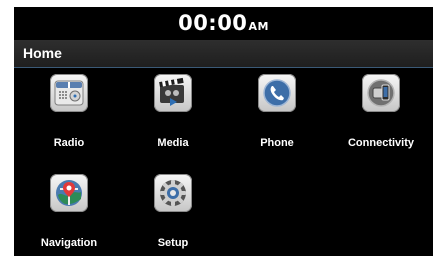  Describe the element at coordinates (173, 93) in the screenshot. I see `media-icon` at that location.